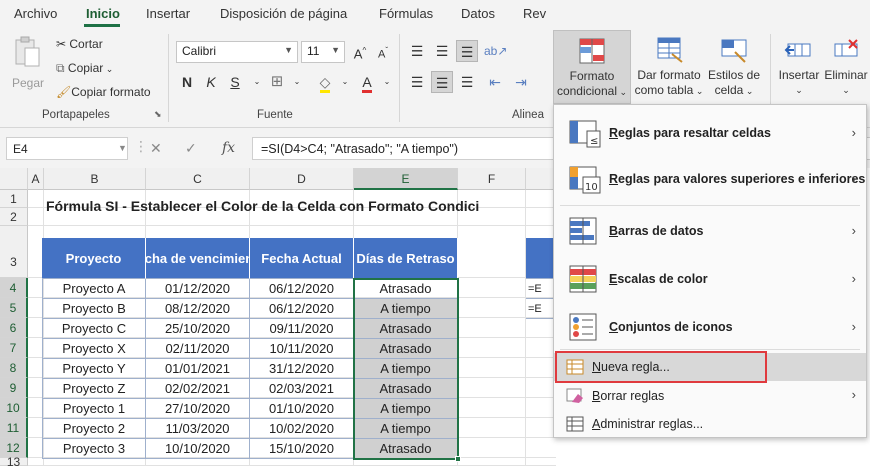 This screenshot has height=466, width=870. What do you see at coordinates (541, 289) in the screenshot?
I see `partial-cell-g4: =E` at bounding box center [541, 289].